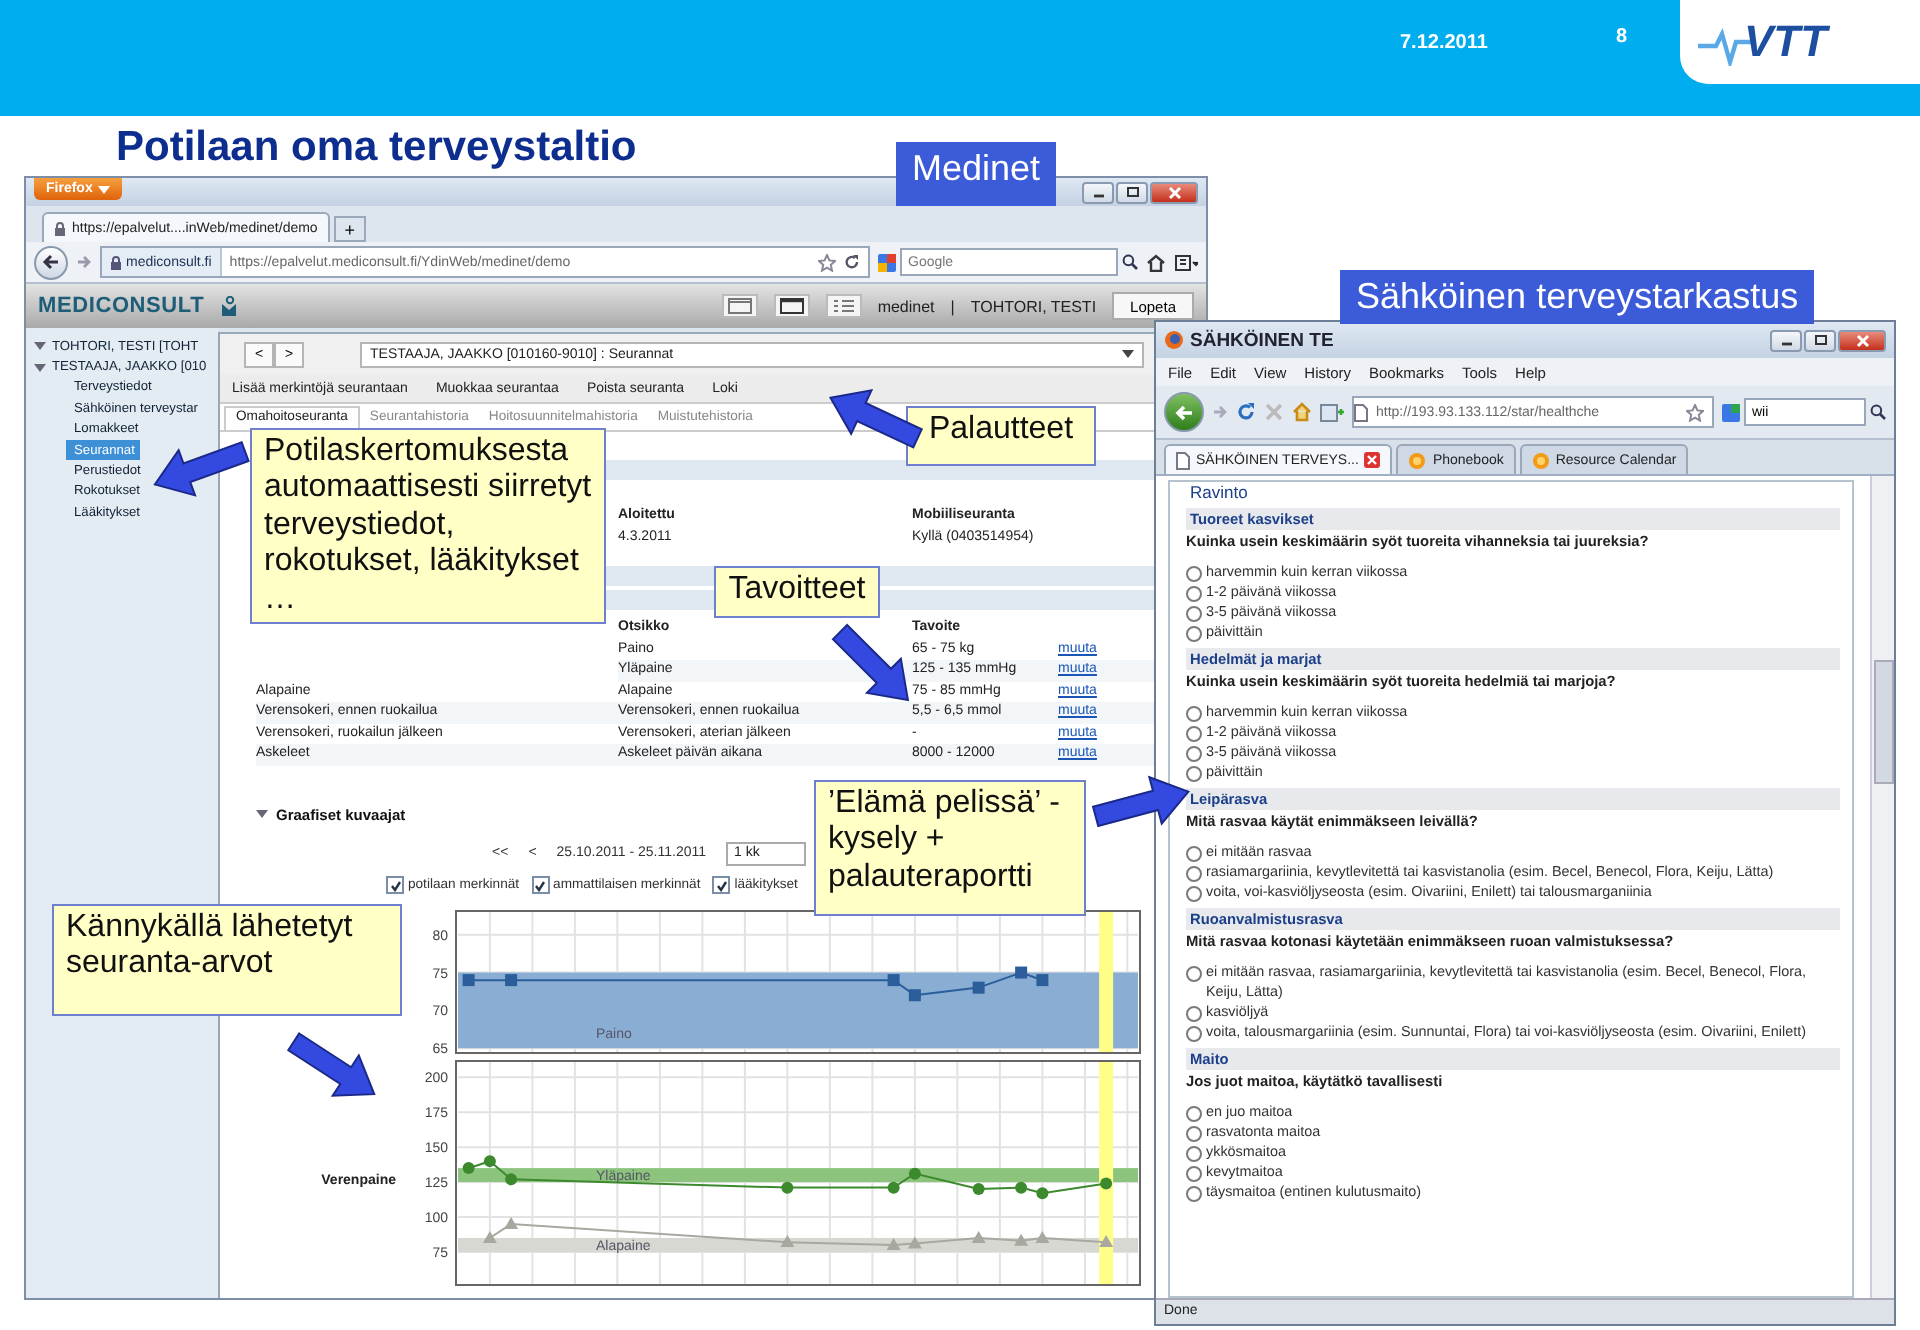 Image resolution: width=1920 pixels, height=1330 pixels. Describe the element at coordinates (1219, 492) in the screenshot. I see `fieldset-legend: Ravinto` at that location.